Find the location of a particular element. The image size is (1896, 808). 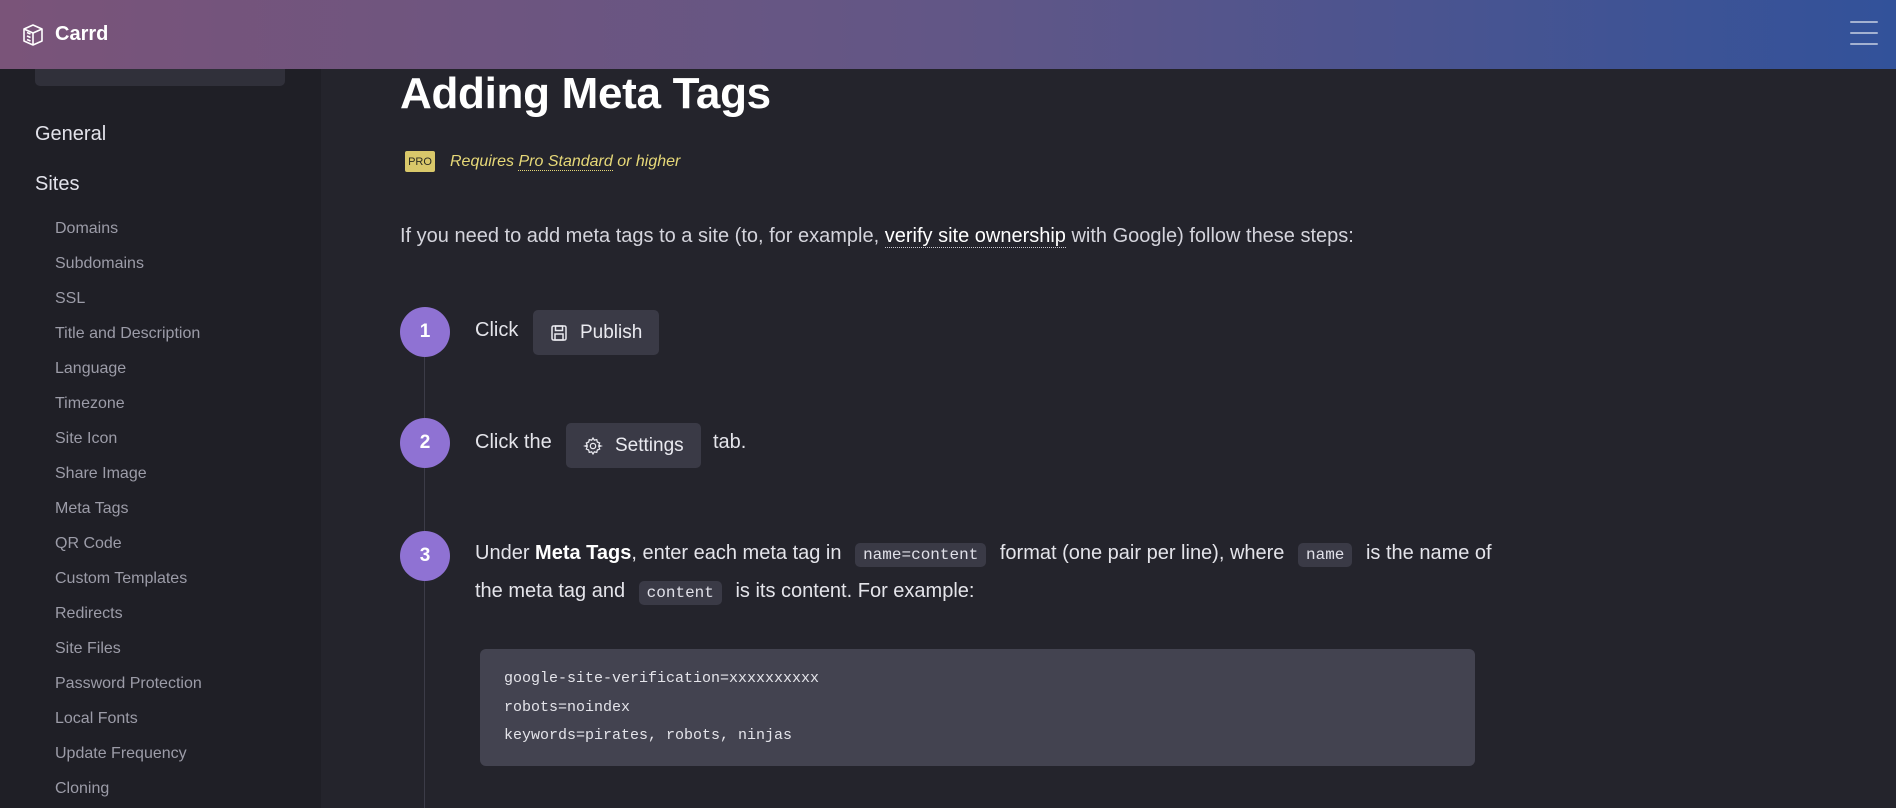

sidebar-item-site-files: Site Files is located at coordinates (88, 649).